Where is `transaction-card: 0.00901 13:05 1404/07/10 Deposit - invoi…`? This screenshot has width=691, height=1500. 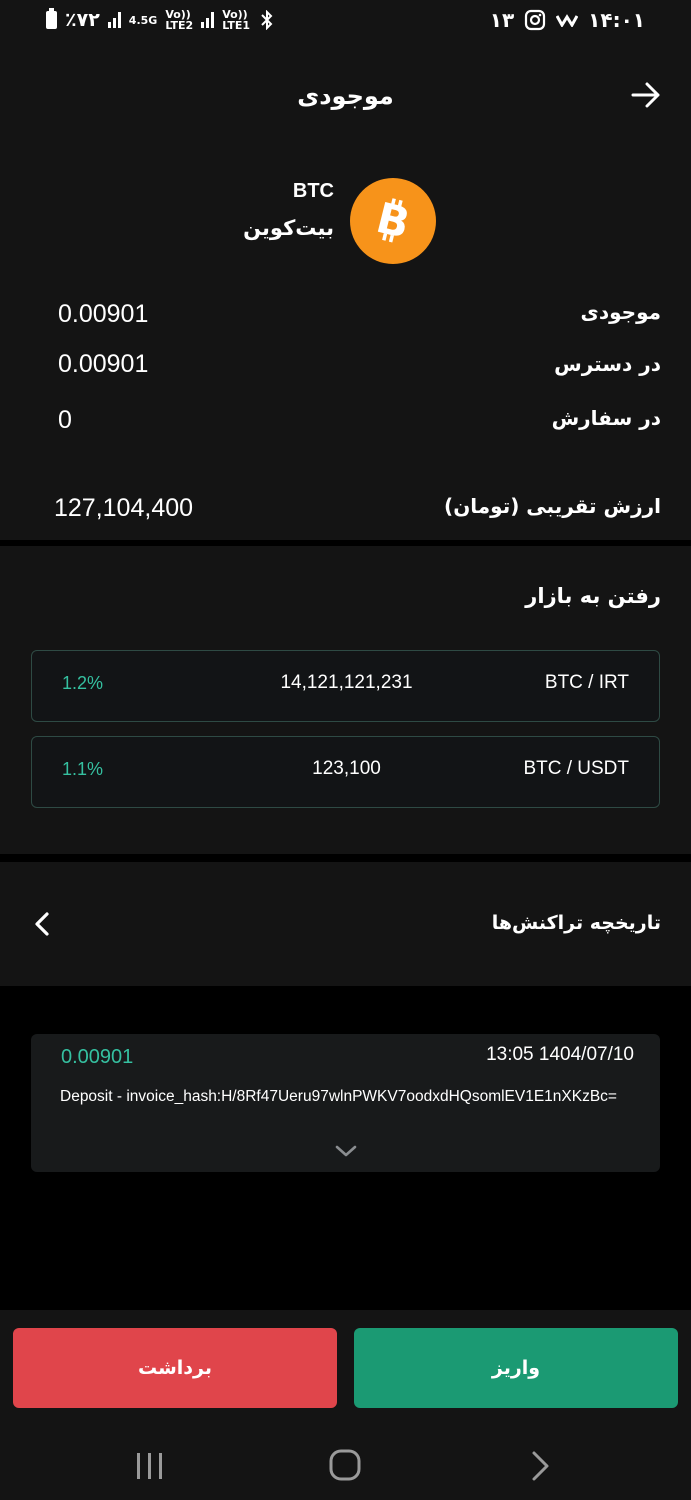
transaction-card: 0.00901 13:05 1404/07/10 Deposit - invoi… is located at coordinates (345, 1103).